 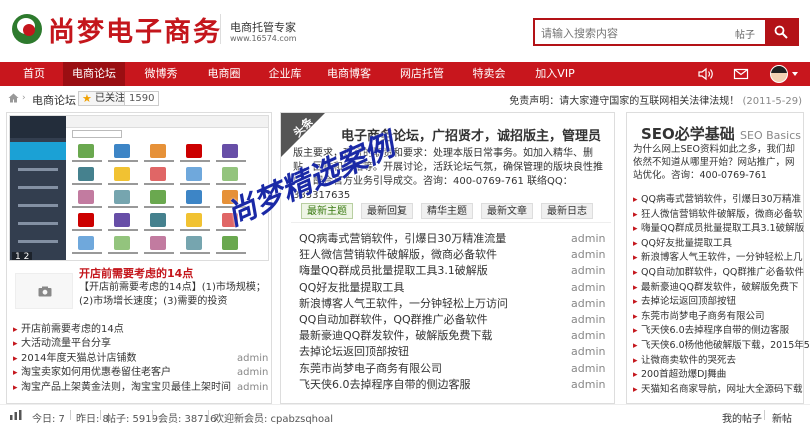 What do you see at coordinates (140, 359) in the screenshot?
I see `left-list-item: ▸ 2014年度天猫总计店铺数 admin` at bounding box center [140, 359].